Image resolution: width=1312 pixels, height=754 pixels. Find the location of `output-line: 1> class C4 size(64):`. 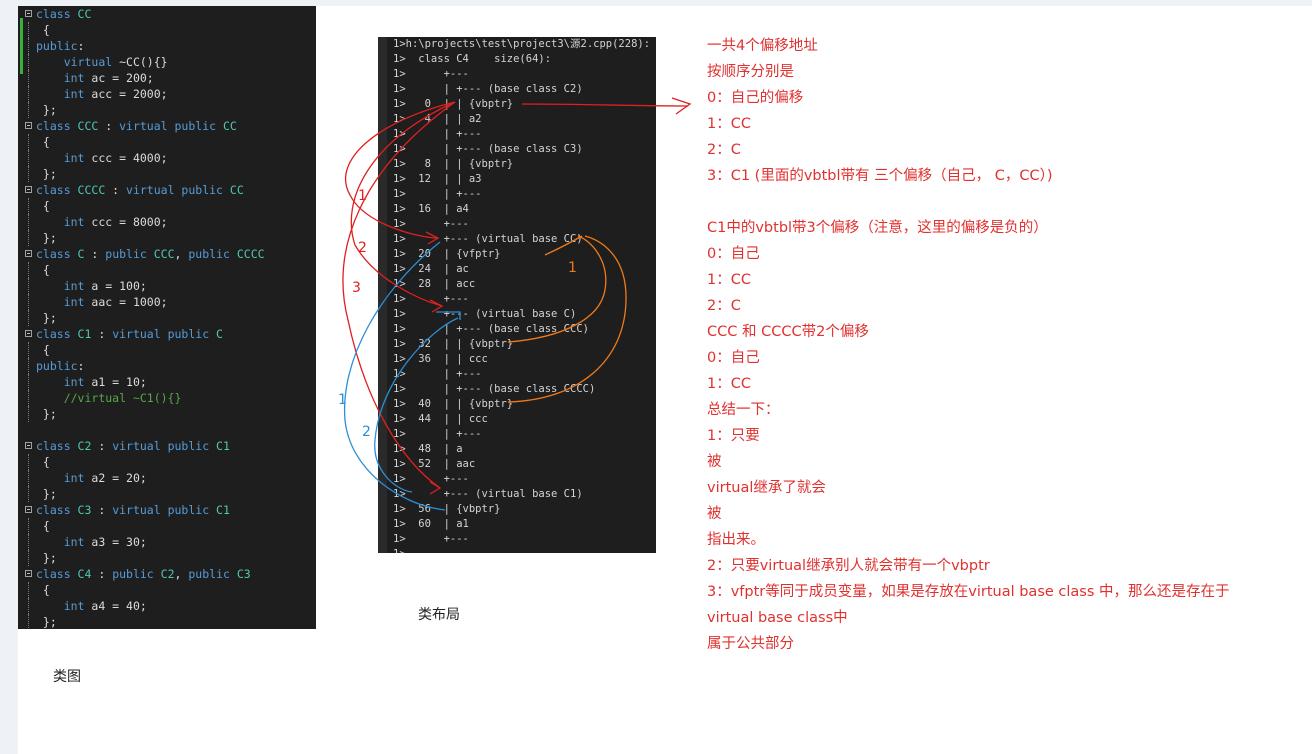

output-line: 1> class C4 size(64): is located at coordinates (472, 59).